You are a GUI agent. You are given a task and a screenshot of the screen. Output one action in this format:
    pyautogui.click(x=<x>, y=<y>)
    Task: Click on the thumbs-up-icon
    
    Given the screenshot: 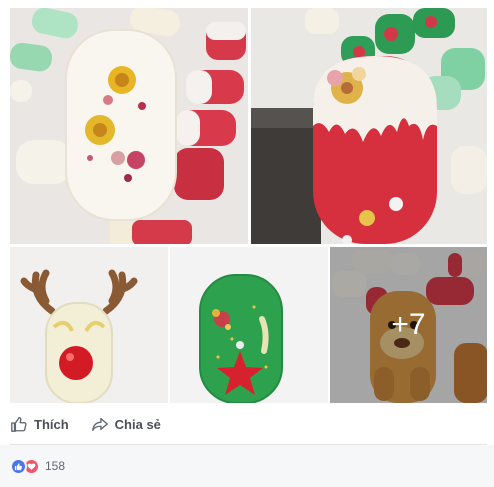 What is the action you would take?
    pyautogui.click(x=19, y=424)
    